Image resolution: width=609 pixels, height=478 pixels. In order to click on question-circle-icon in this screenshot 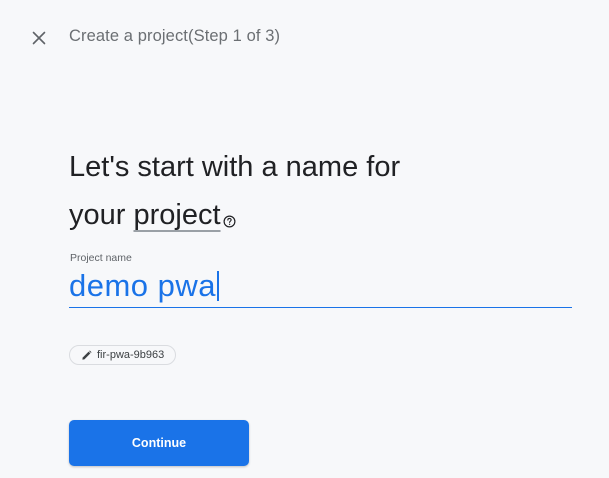, I will do `click(229, 219)`.